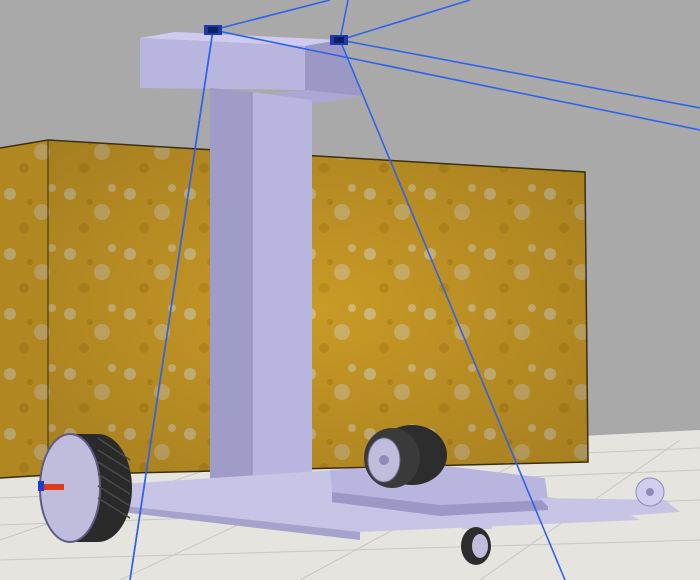 This screenshot has height=580, width=700. Describe the element at coordinates (339, 40) in the screenshot. I see `lidar-sensor-right-icon` at that location.